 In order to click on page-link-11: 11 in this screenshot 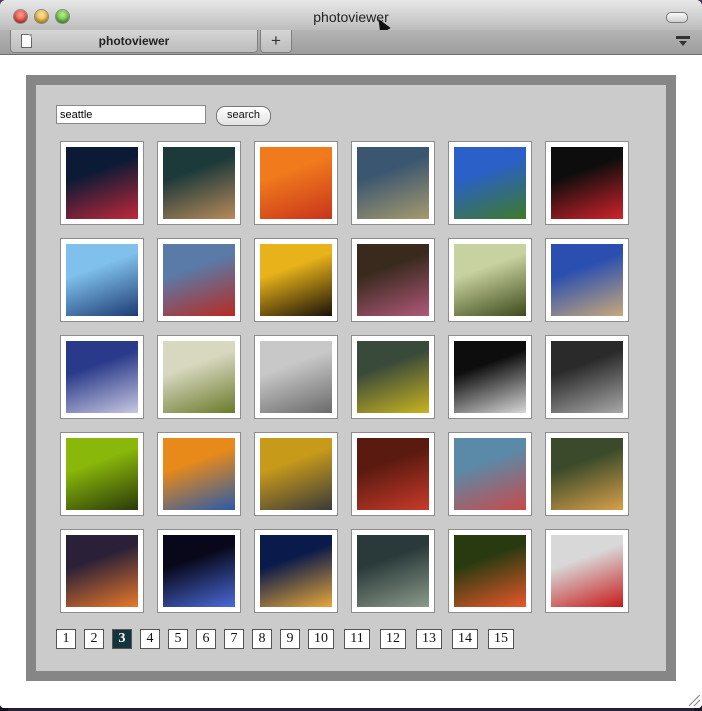, I will do `click(357, 639)`.